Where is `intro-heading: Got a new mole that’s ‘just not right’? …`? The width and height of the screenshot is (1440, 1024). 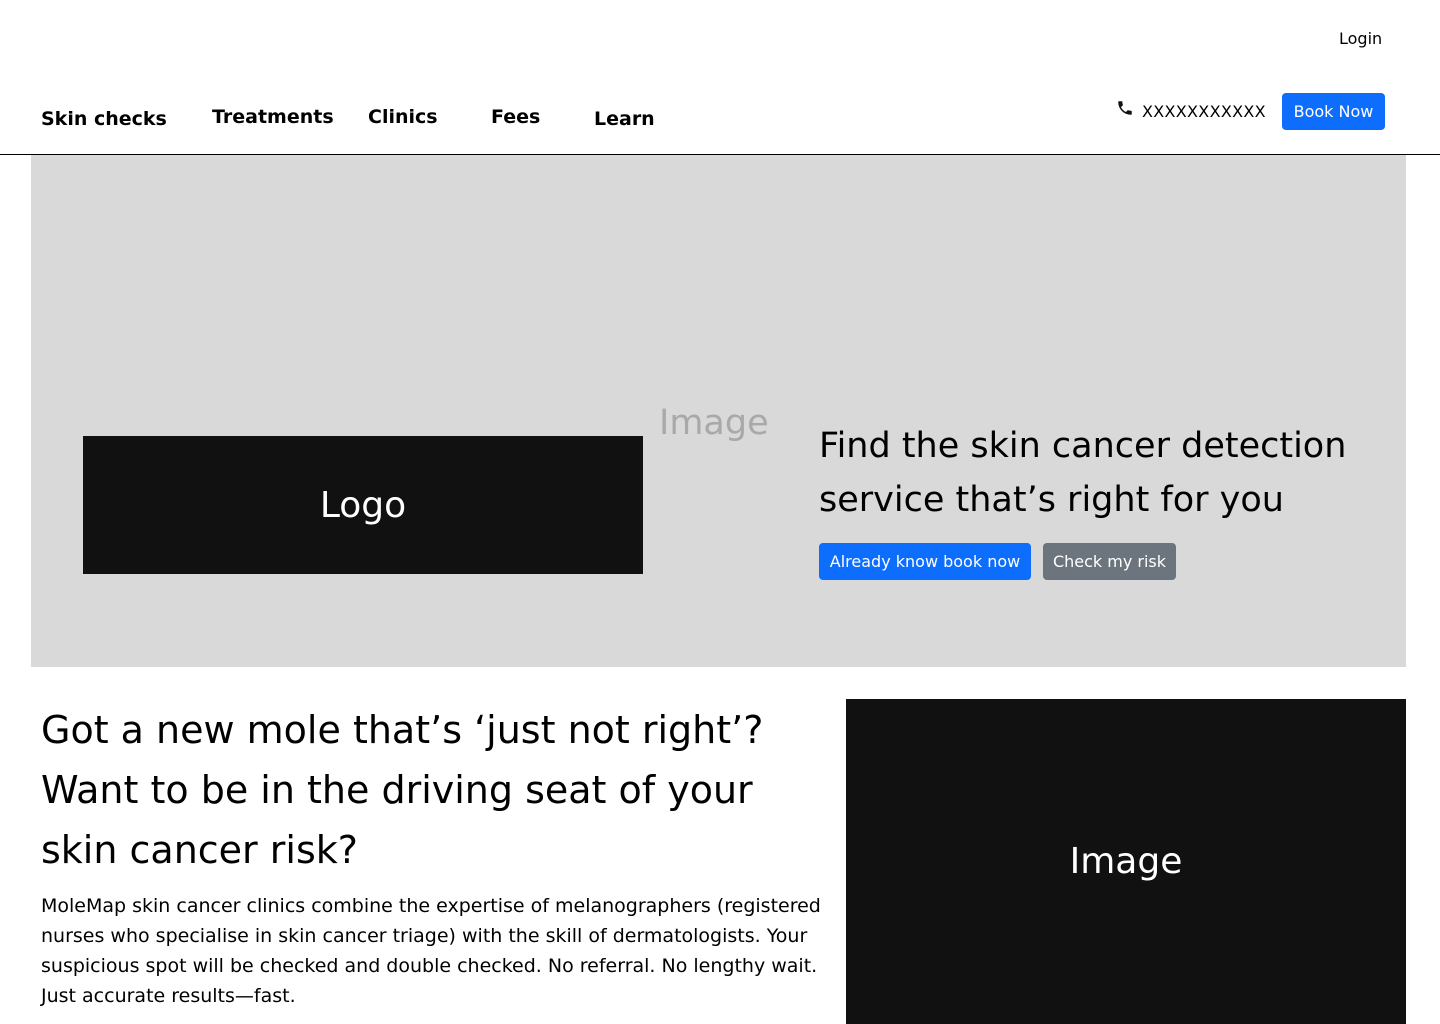
intro-heading: Got a new mole that’s ‘just not right’? … is located at coordinates (402, 790).